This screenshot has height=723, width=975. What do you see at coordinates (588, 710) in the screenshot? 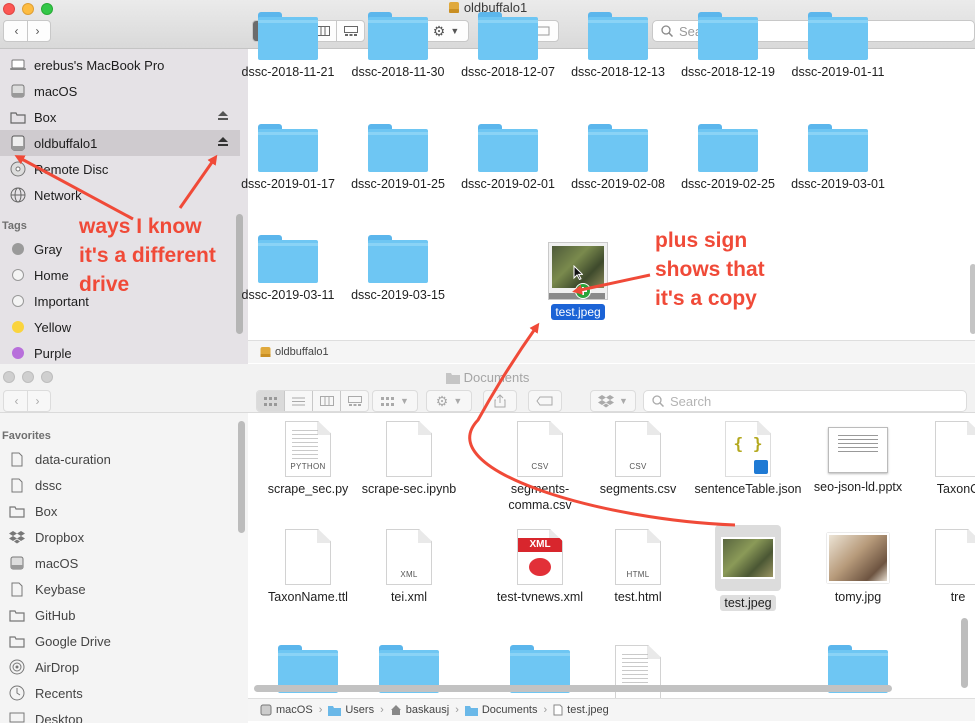
I see `path-segment: test.jpeg` at bounding box center [588, 710].